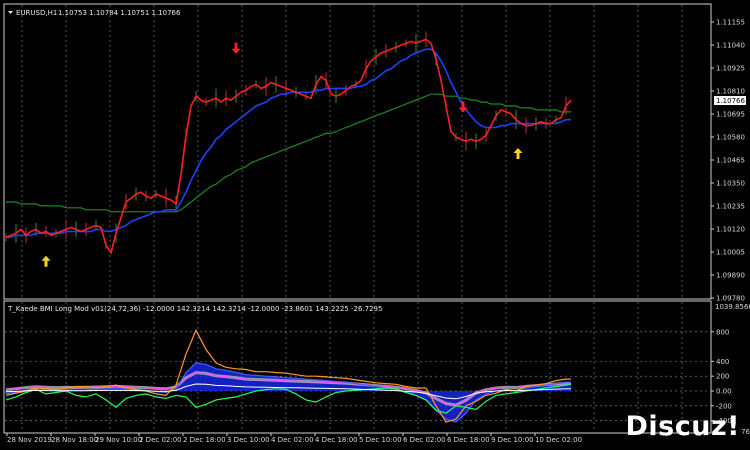 This screenshot has width=750, height=450. Describe the element at coordinates (730, 184) in the screenshot. I see `price-tick-label: 1.10350` at that location.